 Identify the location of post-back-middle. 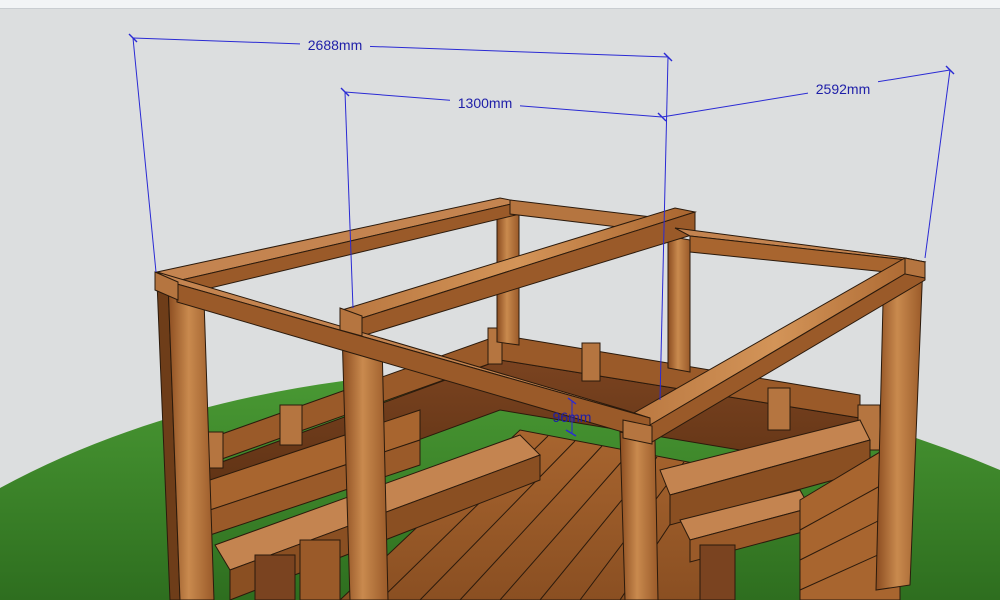
(679, 304).